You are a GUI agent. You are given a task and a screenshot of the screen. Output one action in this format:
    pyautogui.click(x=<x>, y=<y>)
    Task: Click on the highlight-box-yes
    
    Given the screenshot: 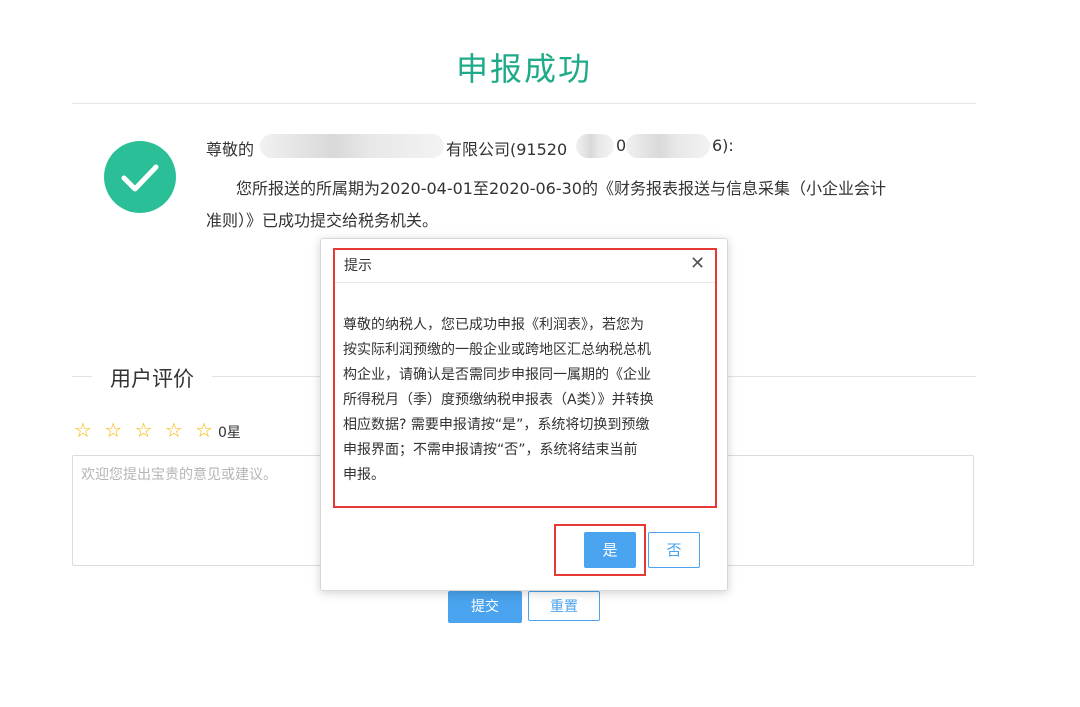 What is the action you would take?
    pyautogui.click(x=600, y=550)
    